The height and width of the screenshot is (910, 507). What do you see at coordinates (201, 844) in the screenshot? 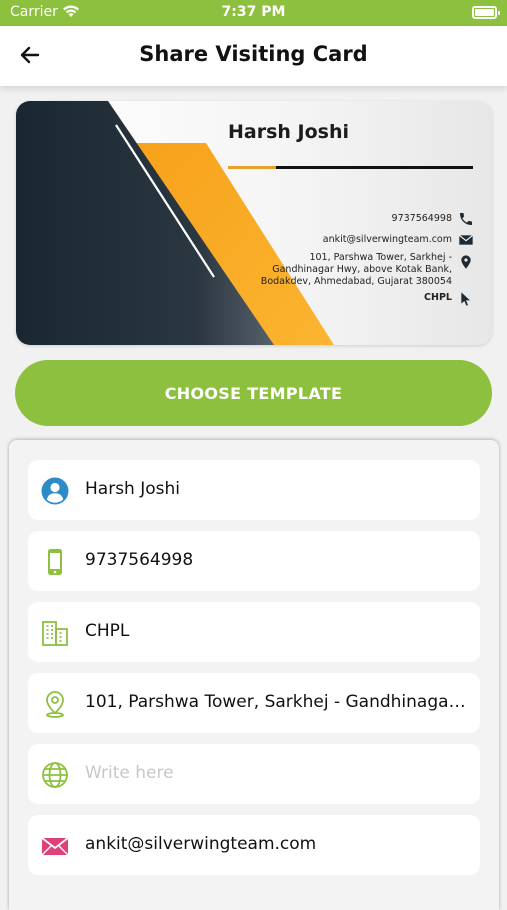
I see `email-field-value: ankit@silverwingteam.com` at bounding box center [201, 844].